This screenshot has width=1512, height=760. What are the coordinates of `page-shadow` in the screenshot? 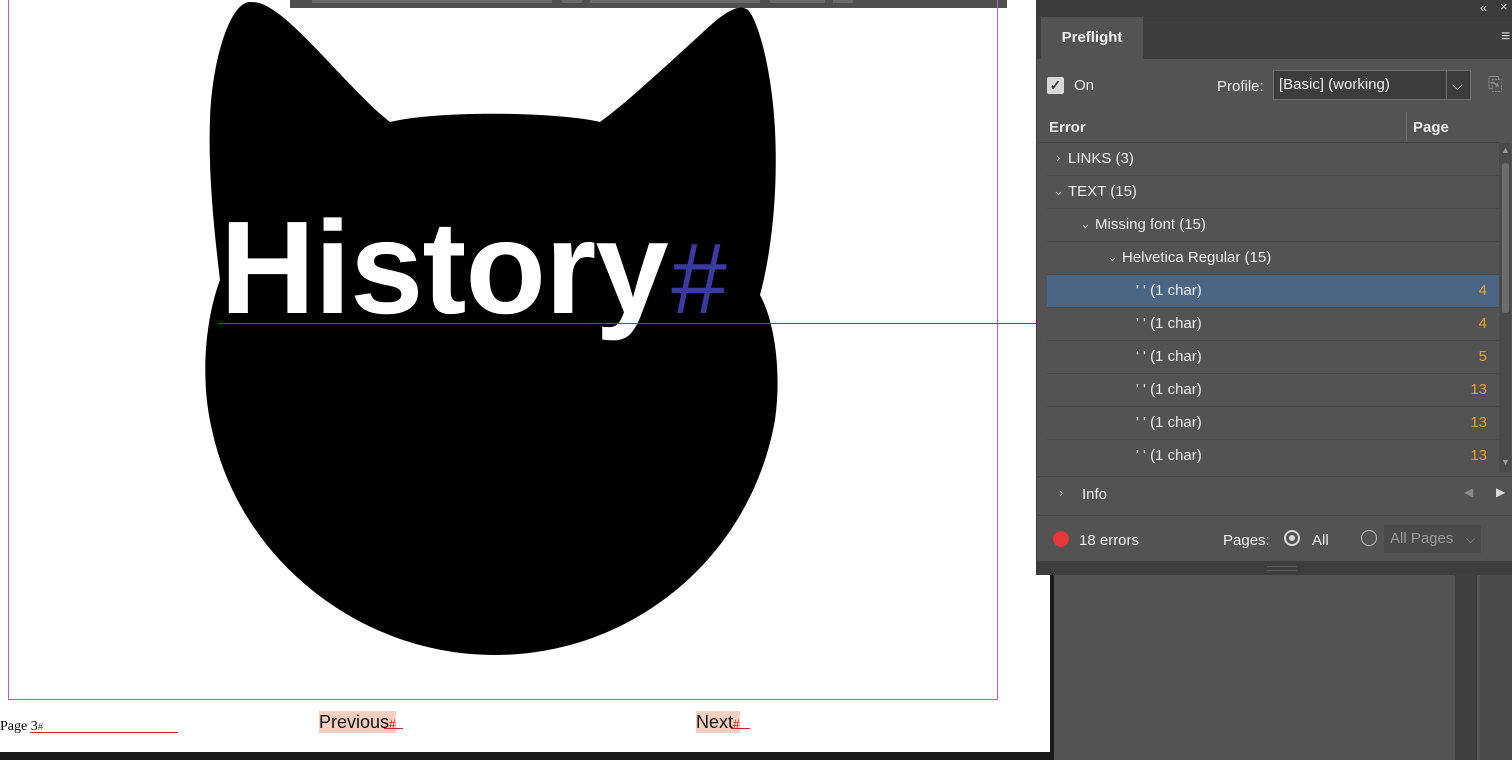 It's located at (527, 756).